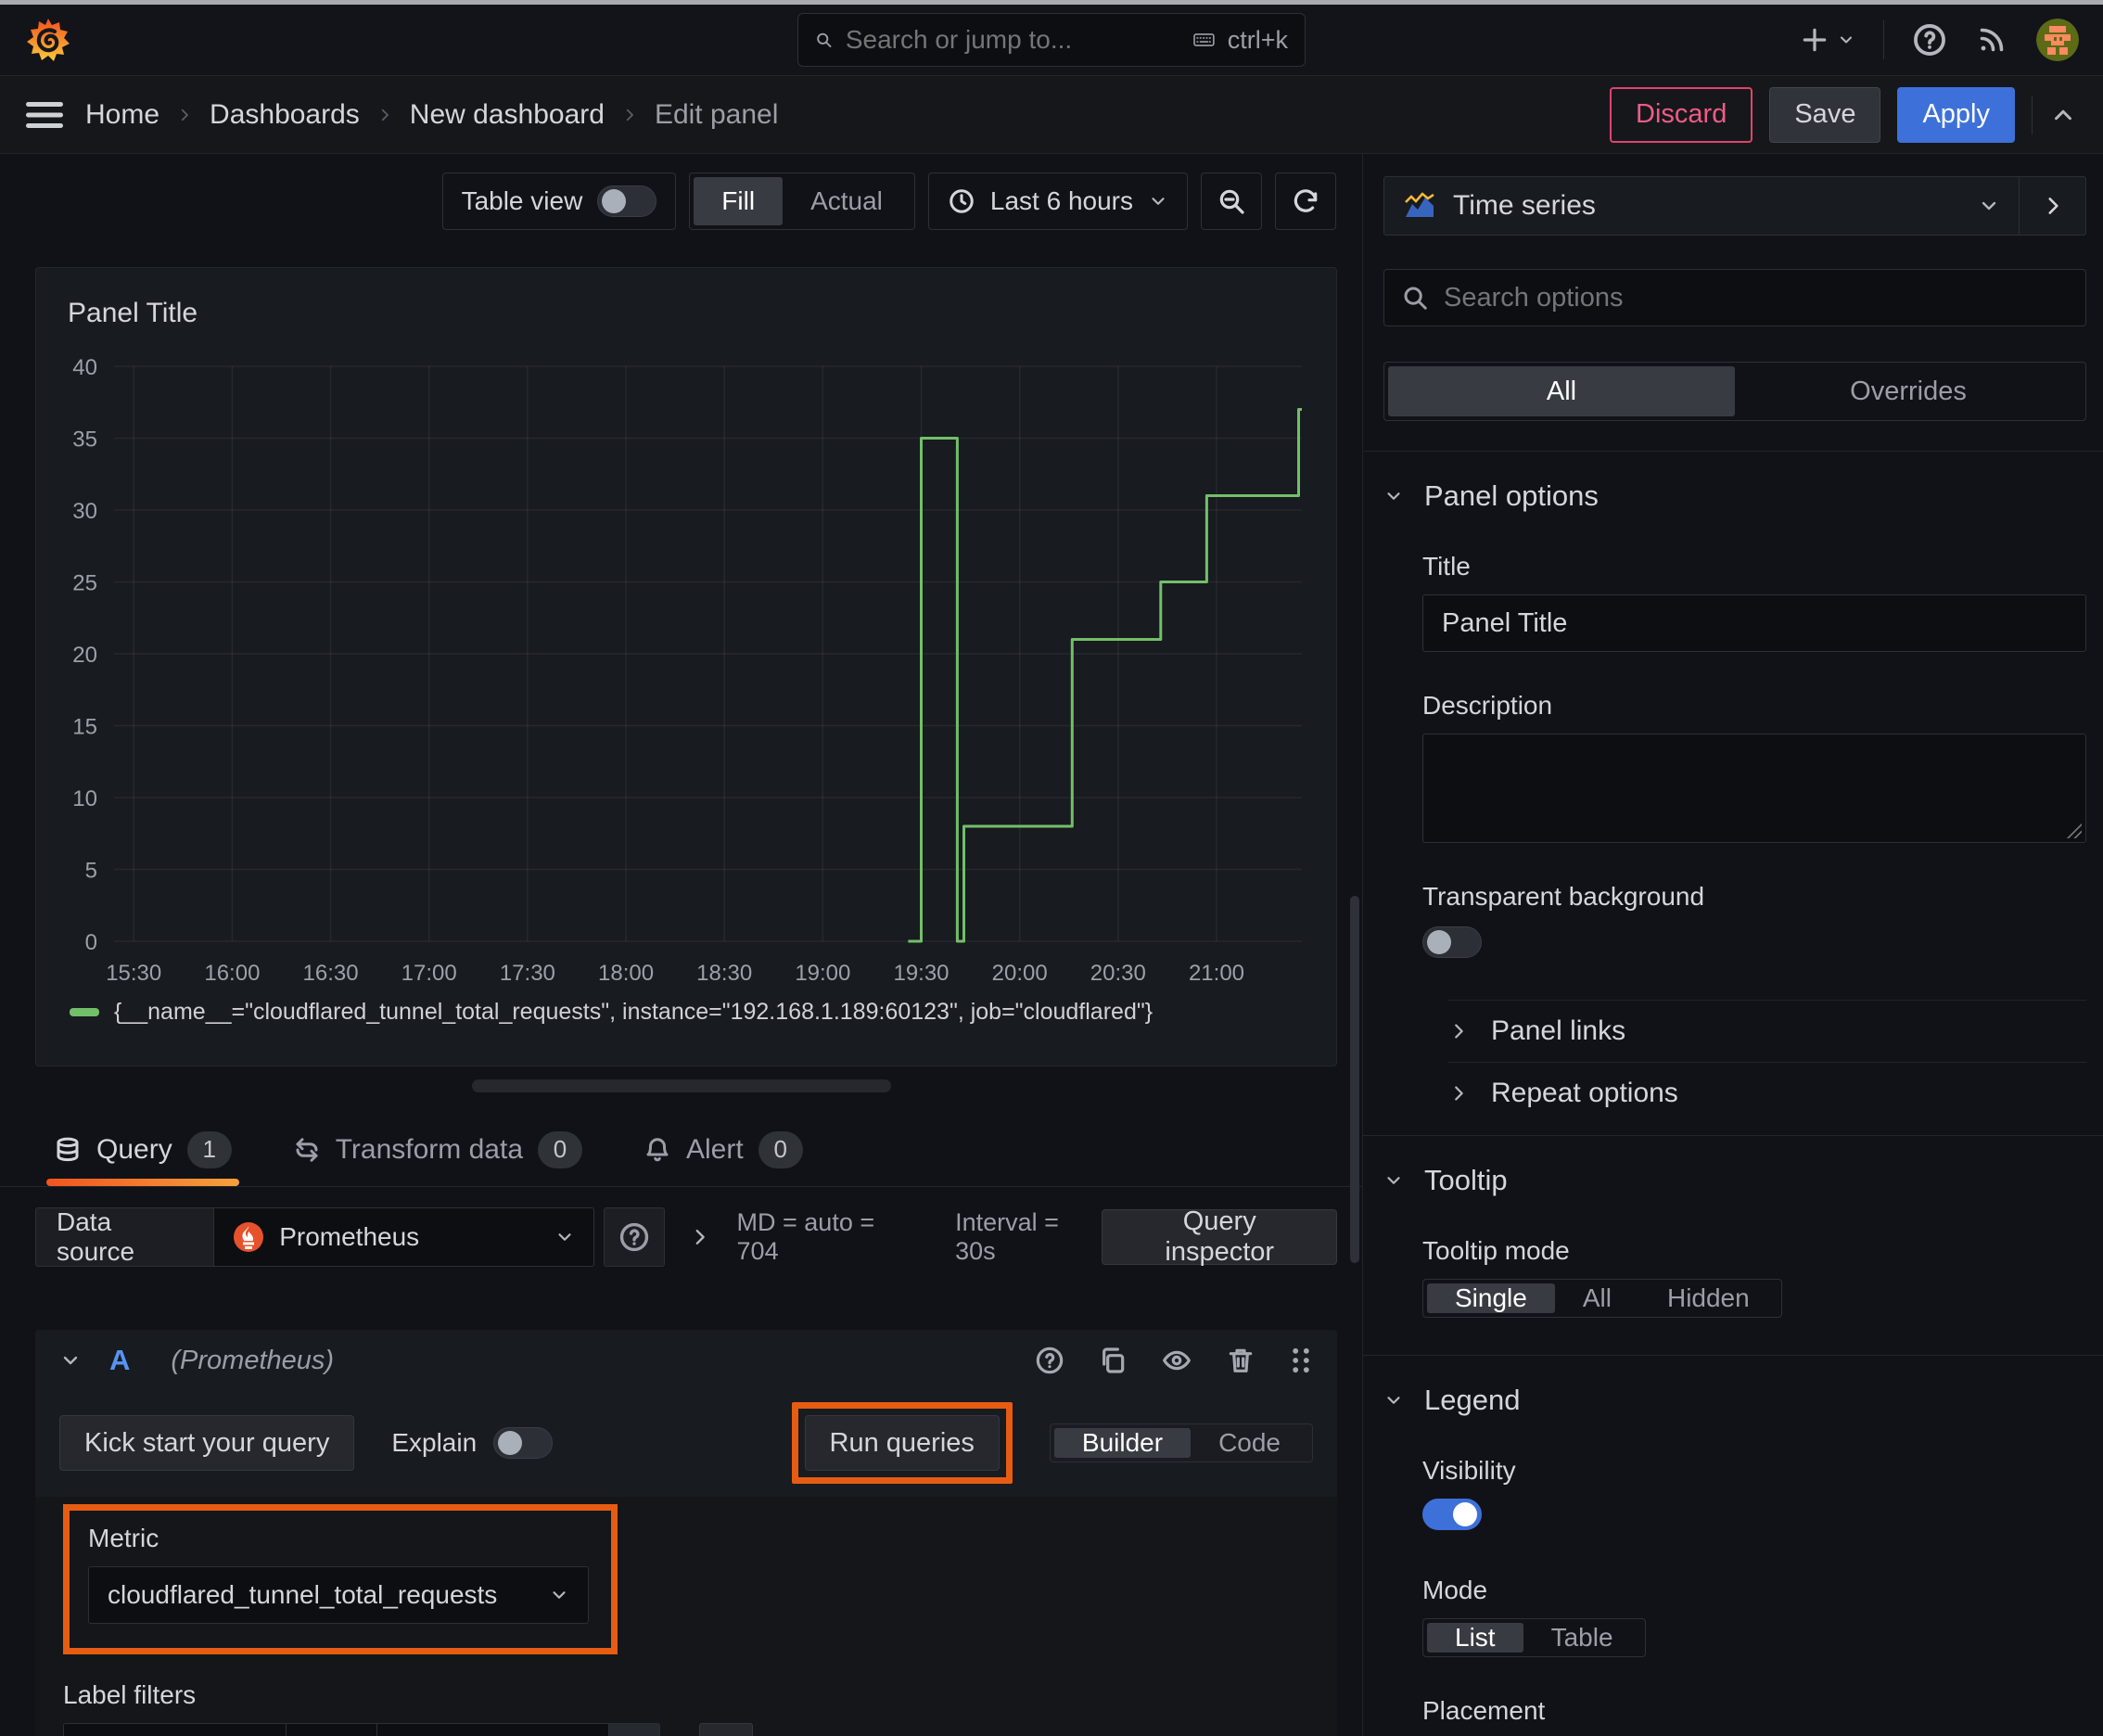  What do you see at coordinates (634, 1729) in the screenshot?
I see `remove-filter-button` at bounding box center [634, 1729].